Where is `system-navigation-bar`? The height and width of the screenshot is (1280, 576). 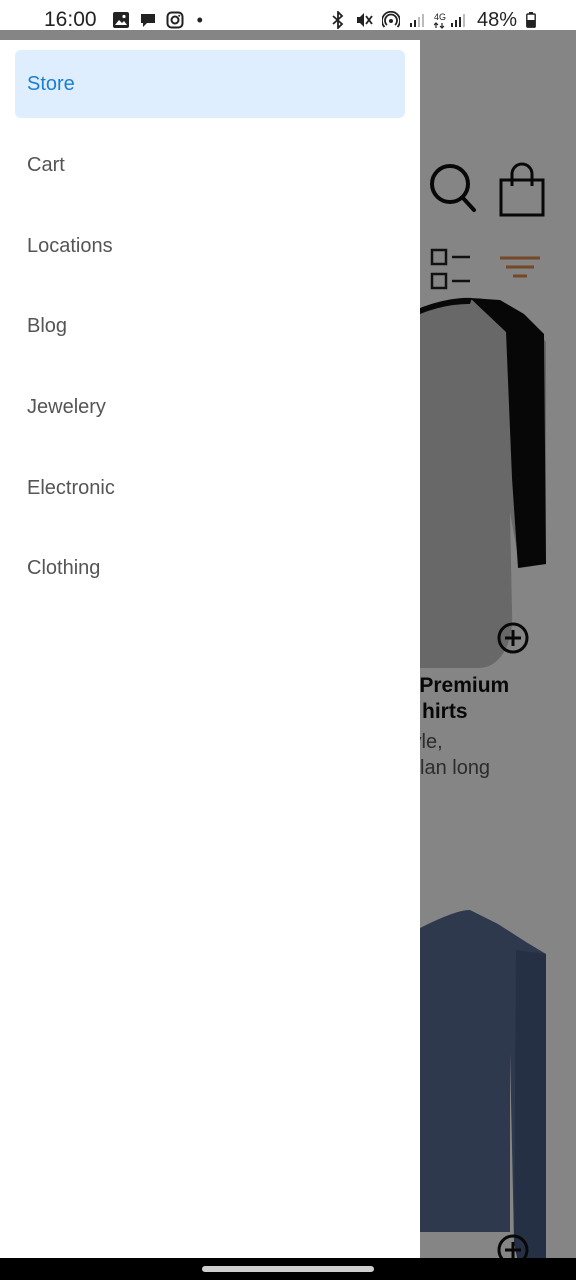
system-navigation-bar is located at coordinates (288, 1269).